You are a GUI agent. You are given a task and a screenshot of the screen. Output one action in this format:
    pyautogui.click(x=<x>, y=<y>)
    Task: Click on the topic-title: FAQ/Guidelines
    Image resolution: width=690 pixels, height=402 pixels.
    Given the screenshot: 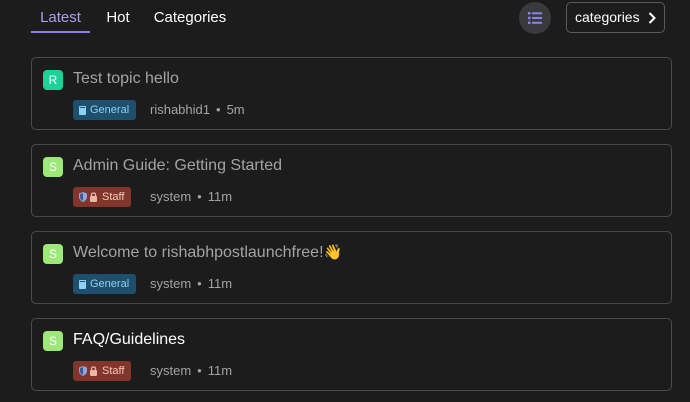 What is the action you would take?
    pyautogui.click(x=129, y=340)
    